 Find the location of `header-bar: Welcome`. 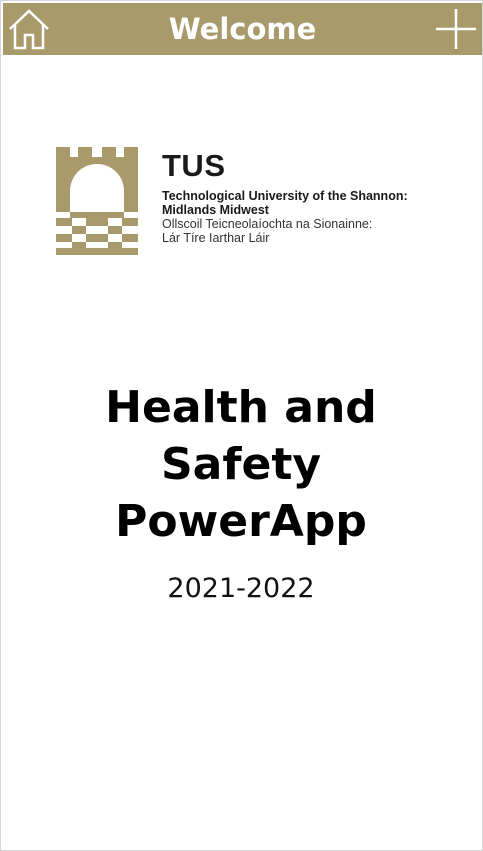

header-bar: Welcome is located at coordinates (242, 29).